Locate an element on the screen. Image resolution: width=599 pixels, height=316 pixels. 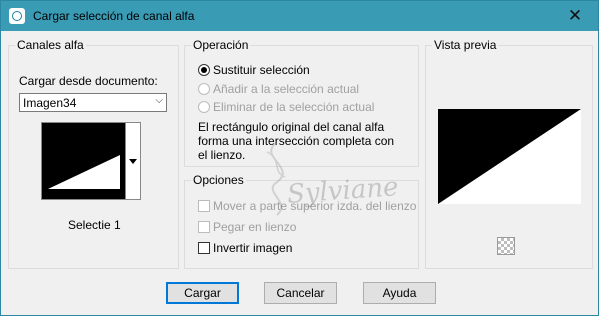
channel-thumbnail is located at coordinates (83, 161).